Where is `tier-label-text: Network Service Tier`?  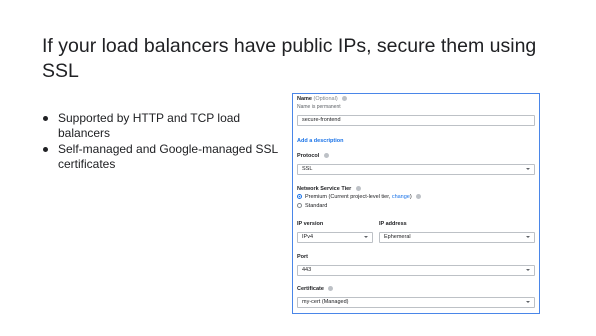 tier-label-text: Network Service Tier is located at coordinates (324, 189).